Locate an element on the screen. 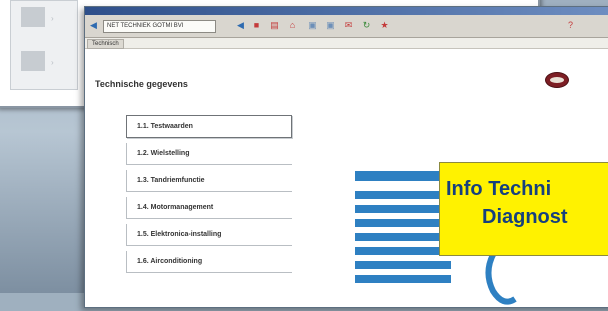 Image resolution: width=608 pixels, height=311 pixels. menu-item-testwaarden: 1.1. Testwaarden is located at coordinates (209, 126).